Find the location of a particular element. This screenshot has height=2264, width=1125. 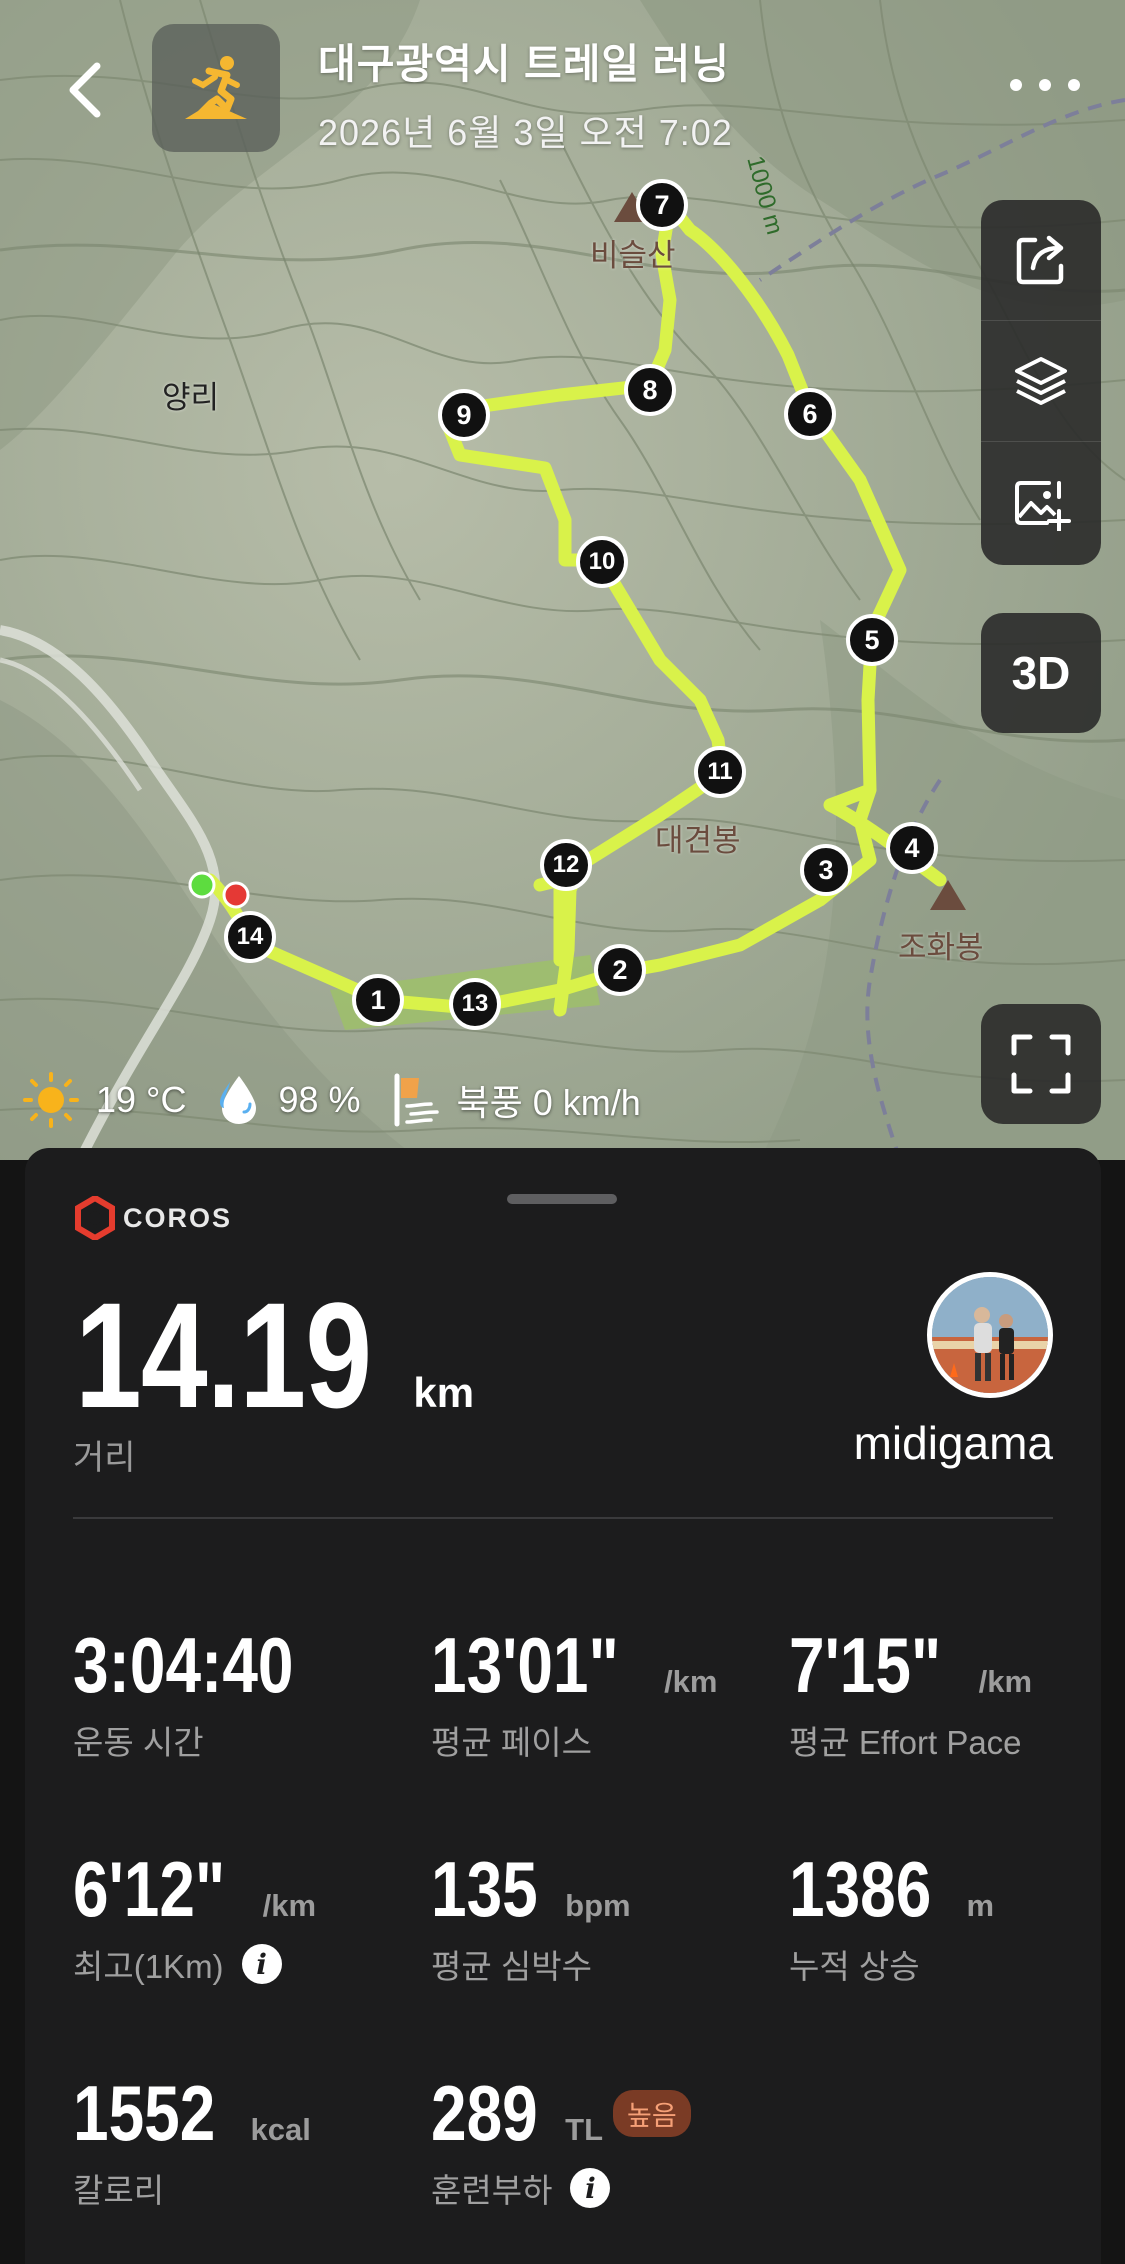

temperature-value: 19 °C is located at coordinates (141, 1099).